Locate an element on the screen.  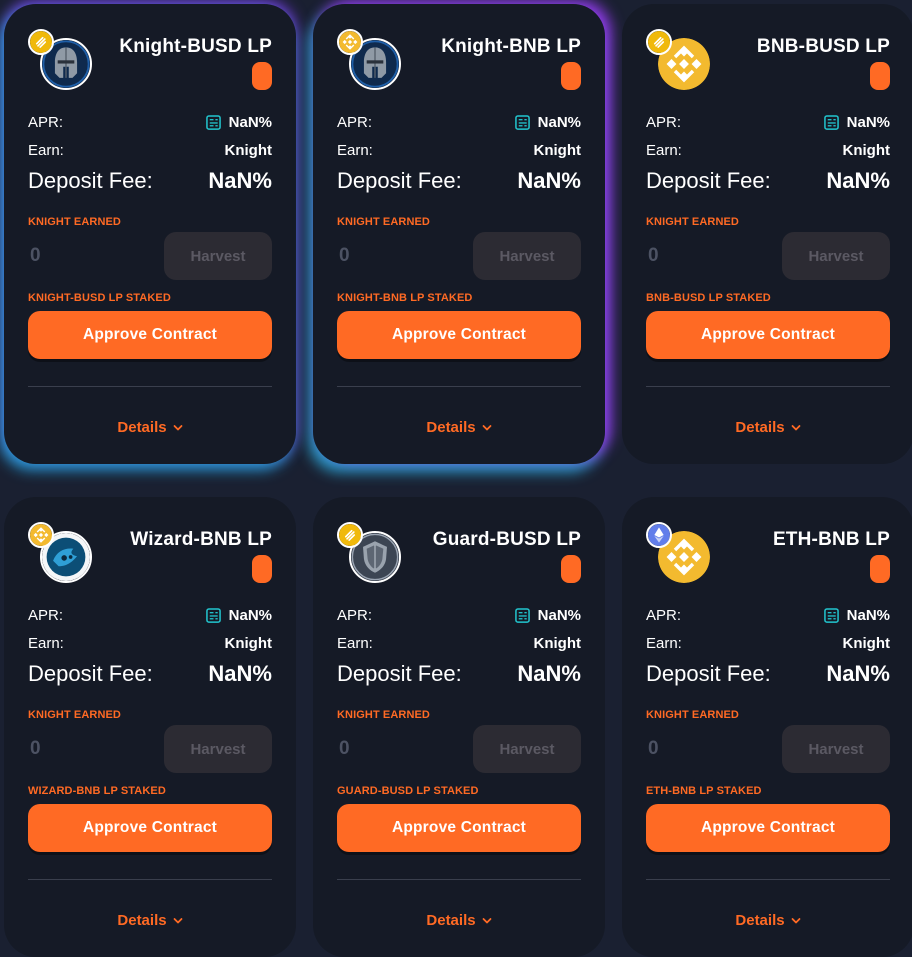
farm-pair-name: Guard-BUSD LP is located at coordinates (506, 539).